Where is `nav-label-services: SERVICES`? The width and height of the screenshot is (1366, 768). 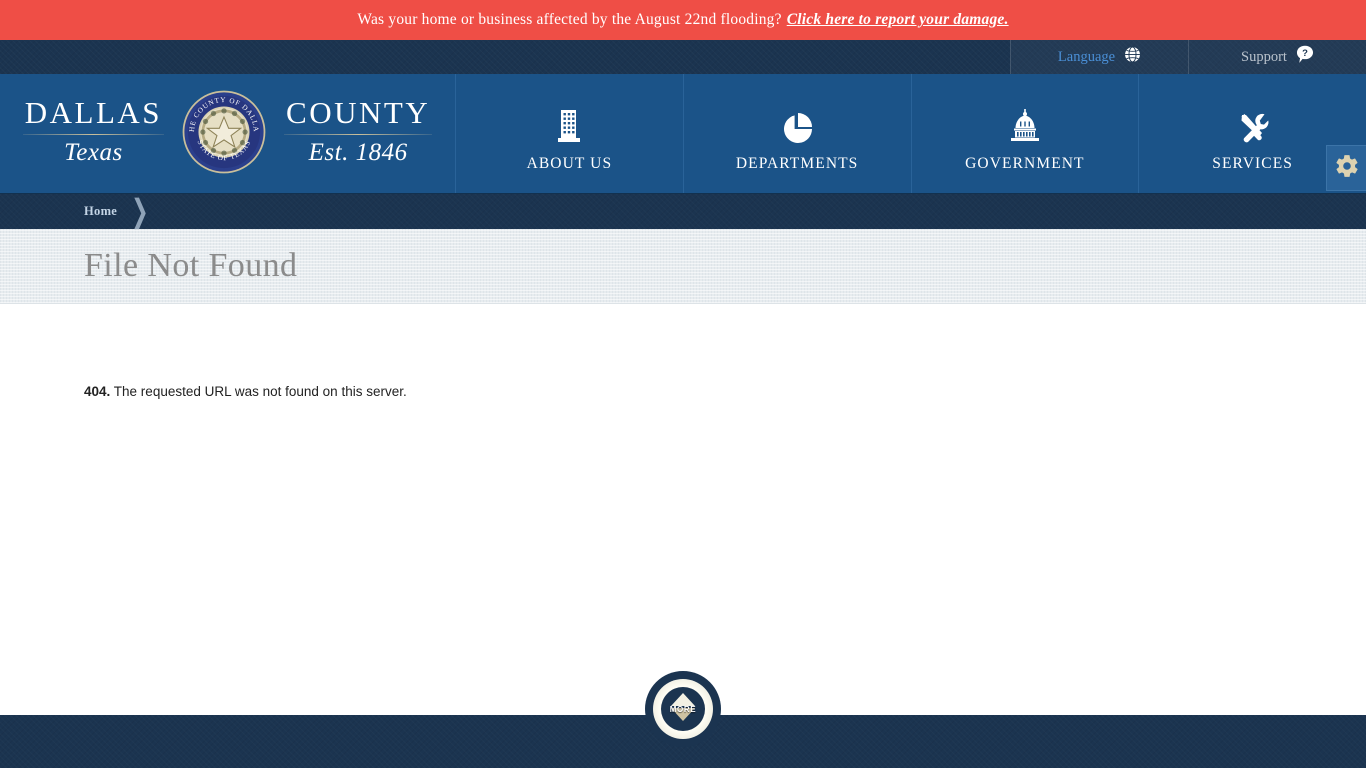
nav-label-services: SERVICES is located at coordinates (1253, 163).